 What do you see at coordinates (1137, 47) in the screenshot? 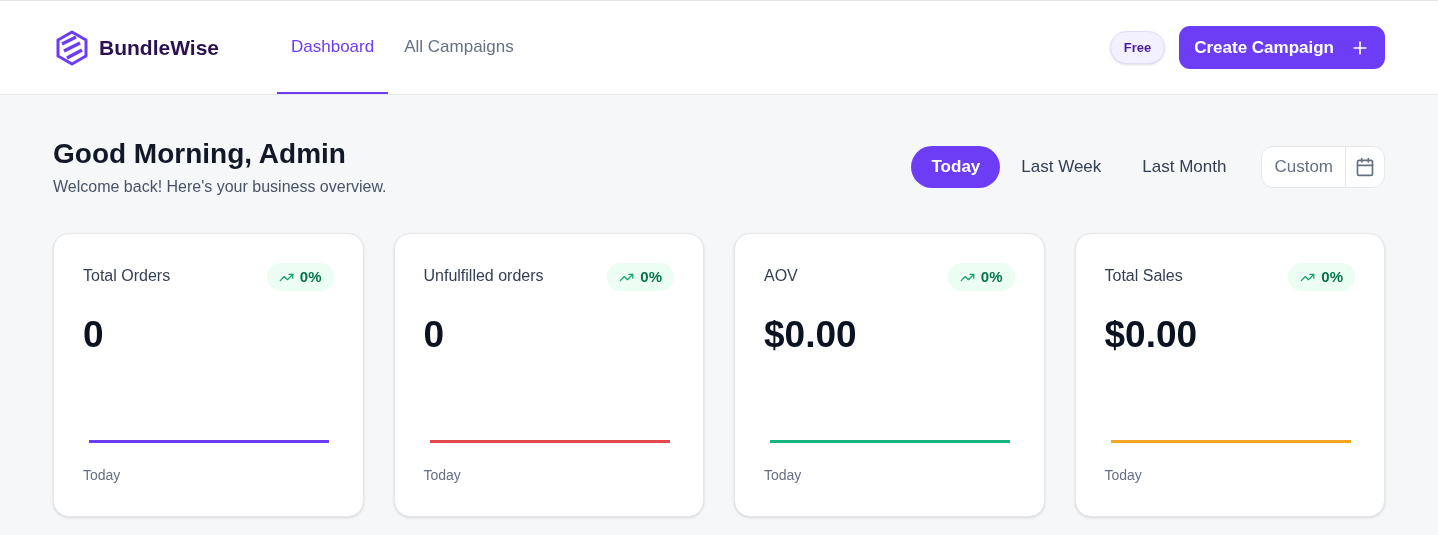
I see `plan-badge: Free` at bounding box center [1137, 47].